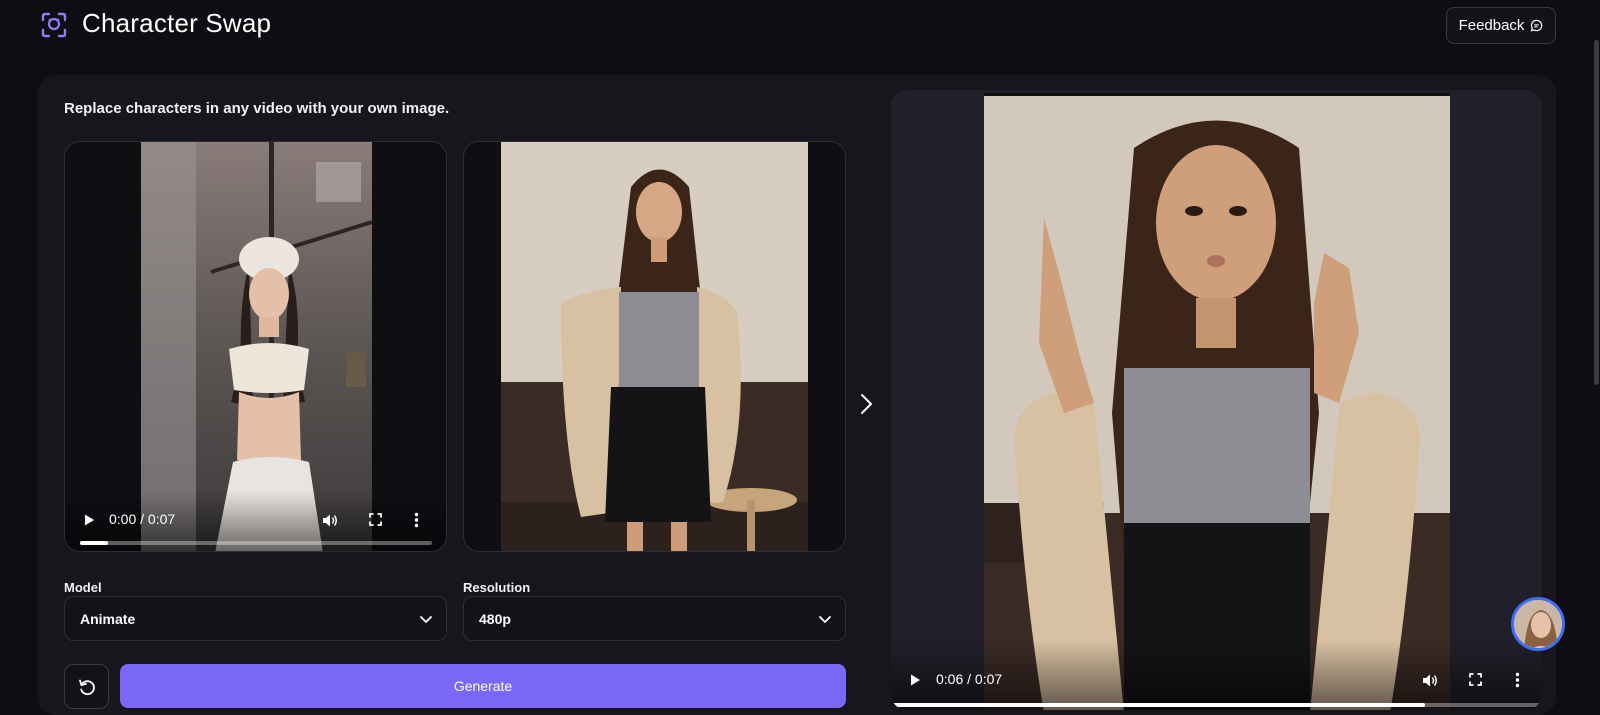 This screenshot has height=715, width=1600. I want to click on resolution-value: 480p, so click(495, 619).